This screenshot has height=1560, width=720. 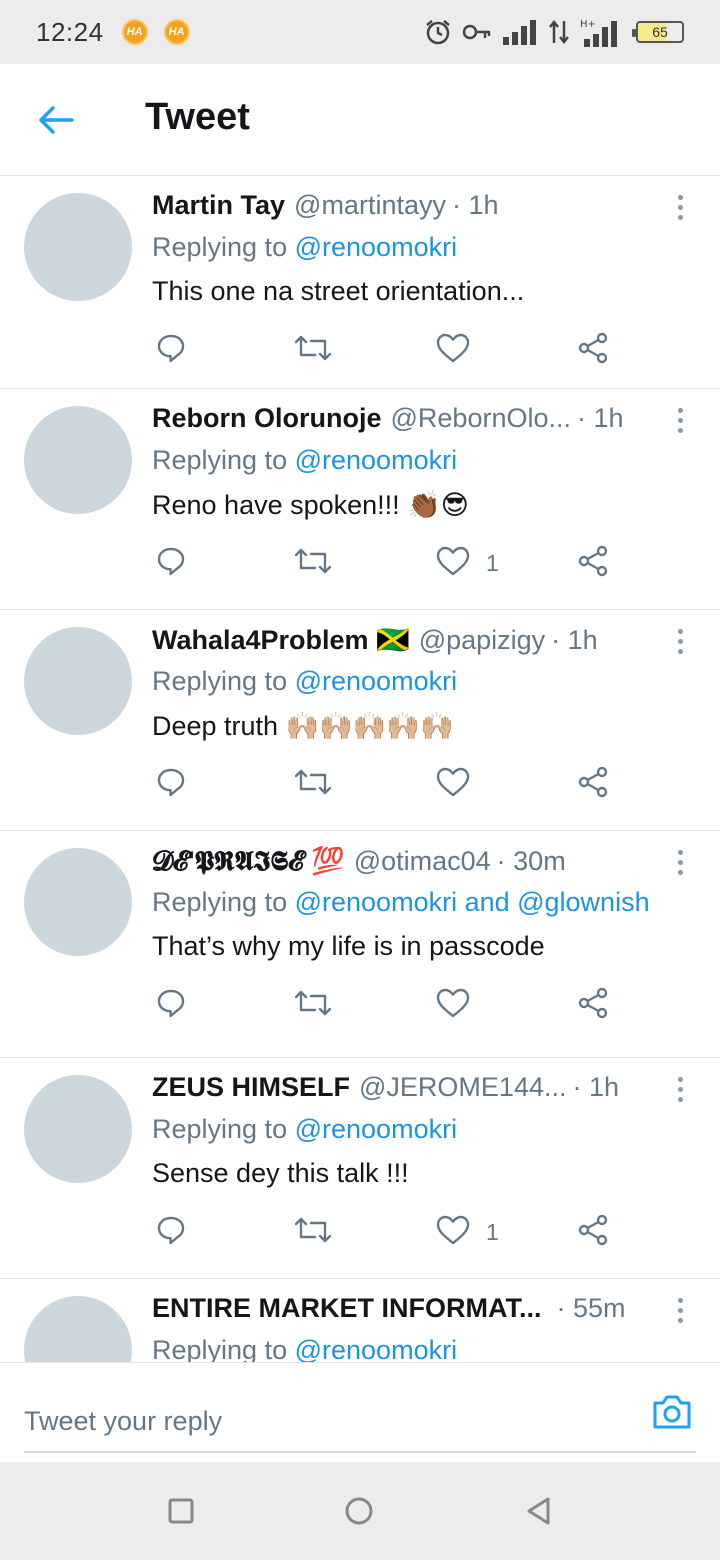 I want to click on replying-to: Replying to @renoomokri and @glownish, so click(x=401, y=902).